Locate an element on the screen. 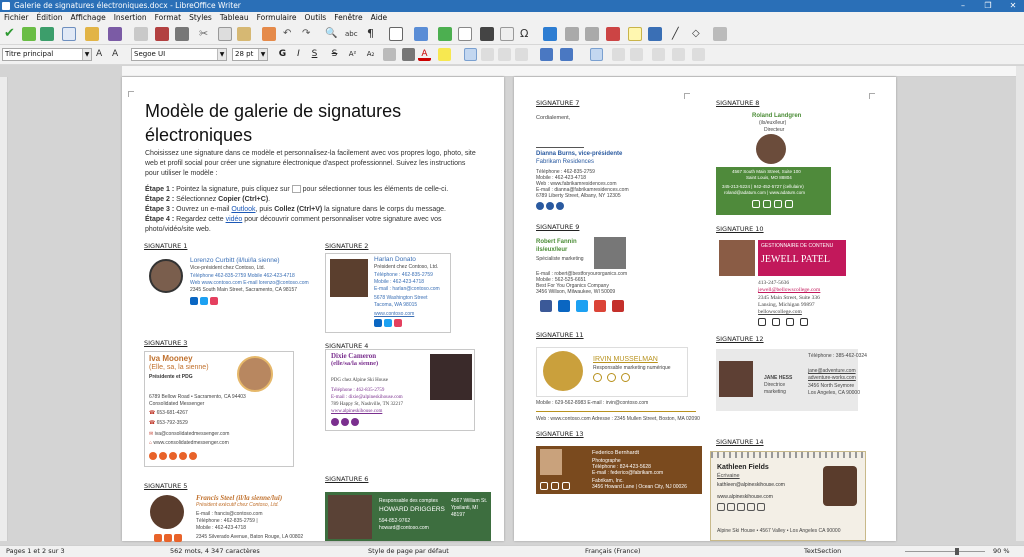  justify-icon is located at coordinates (521, 54).